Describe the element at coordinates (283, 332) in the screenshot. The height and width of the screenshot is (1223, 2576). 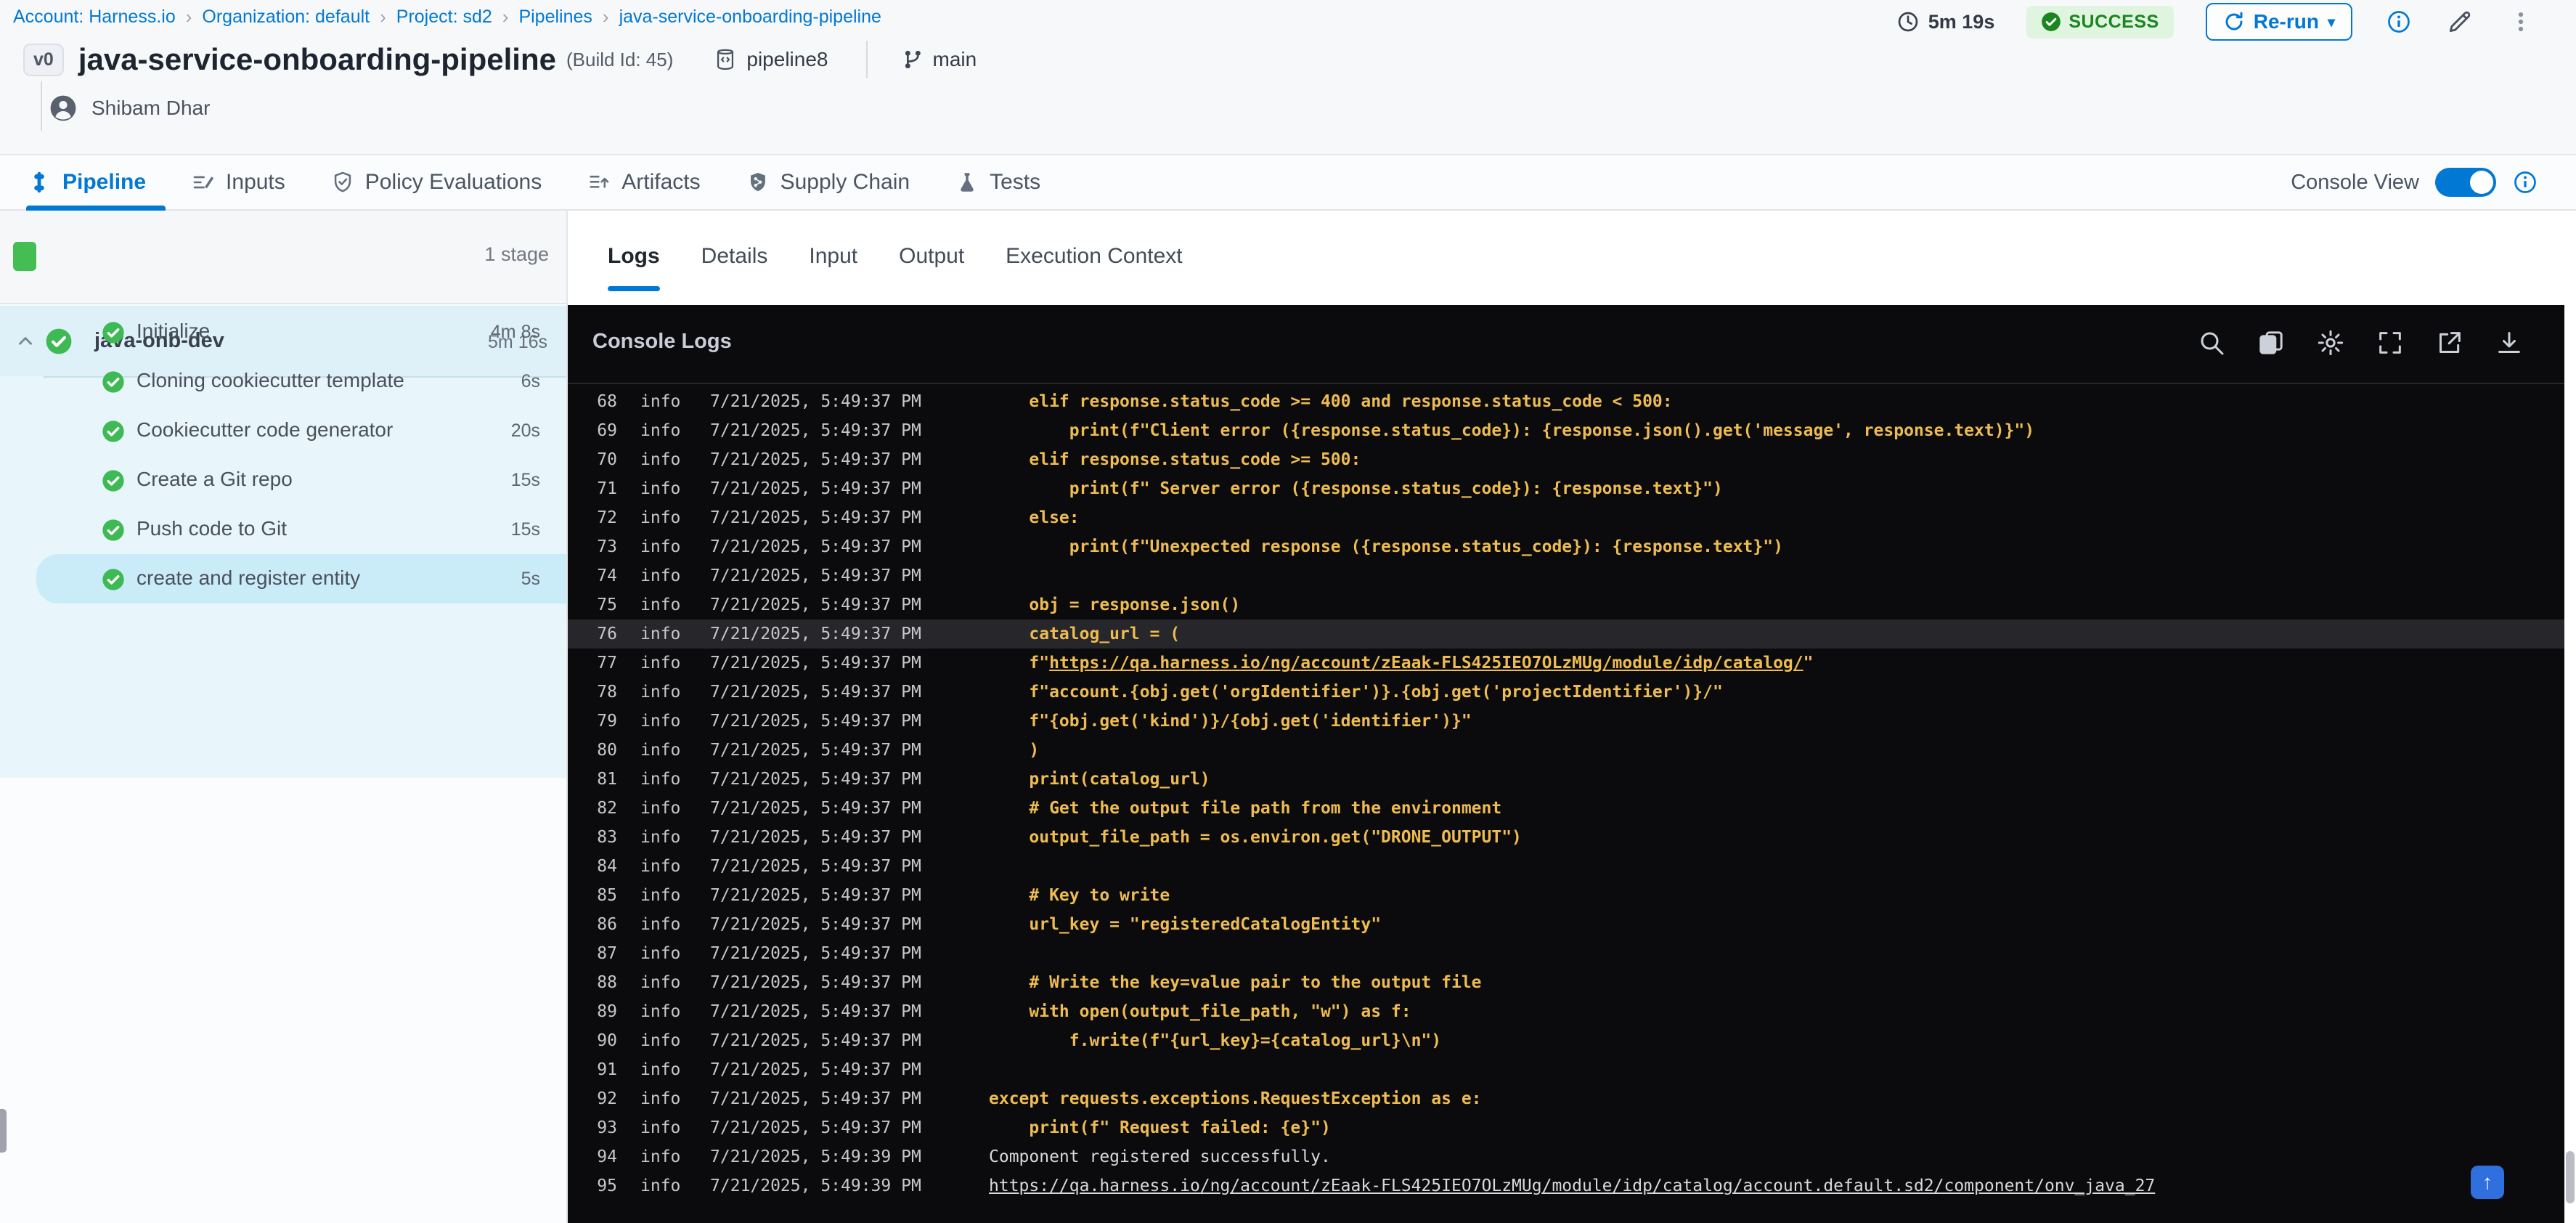
I see `step-row-initialize: Initialize 4m 8s` at that location.